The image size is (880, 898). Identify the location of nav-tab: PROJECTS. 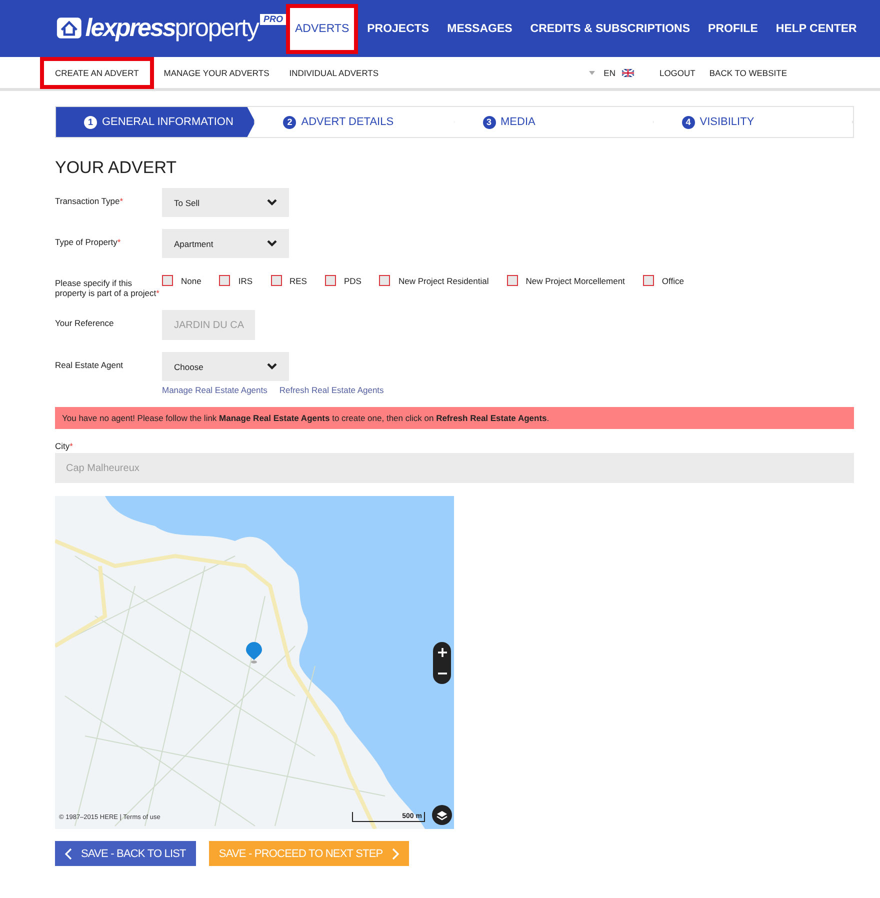
(398, 28).